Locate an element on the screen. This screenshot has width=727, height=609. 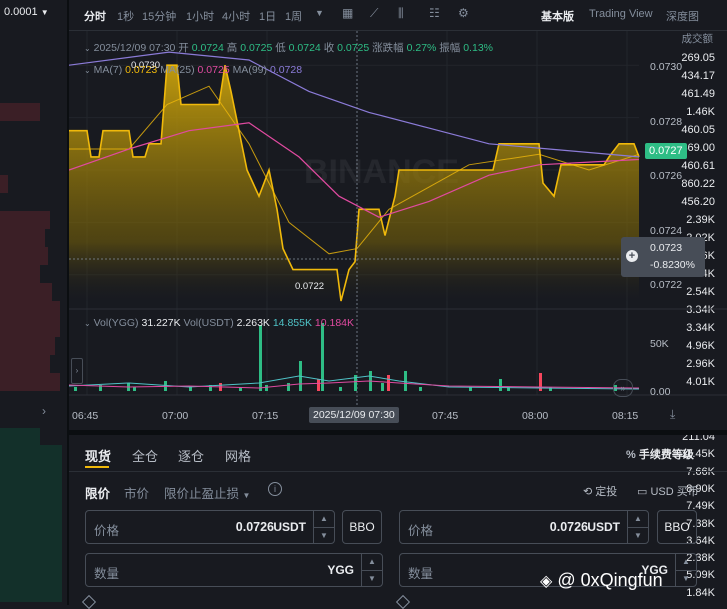
dropdown-icon: ▼ is located at coordinates (322, 15).